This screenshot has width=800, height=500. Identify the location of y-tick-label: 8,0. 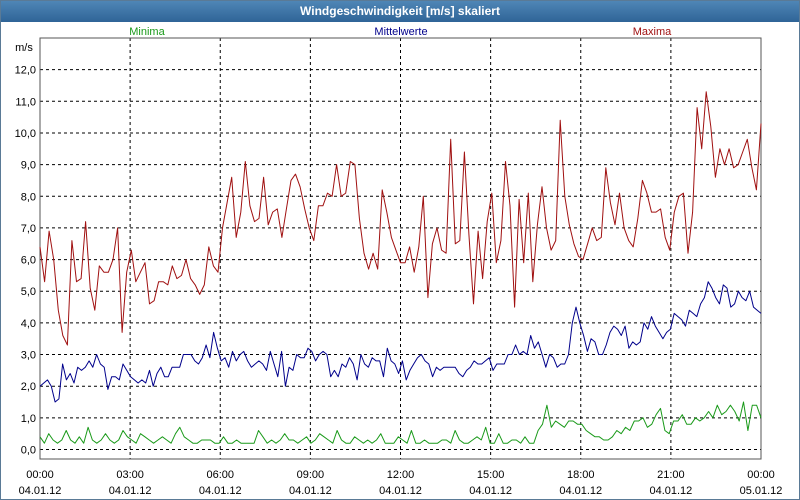
(28, 197).